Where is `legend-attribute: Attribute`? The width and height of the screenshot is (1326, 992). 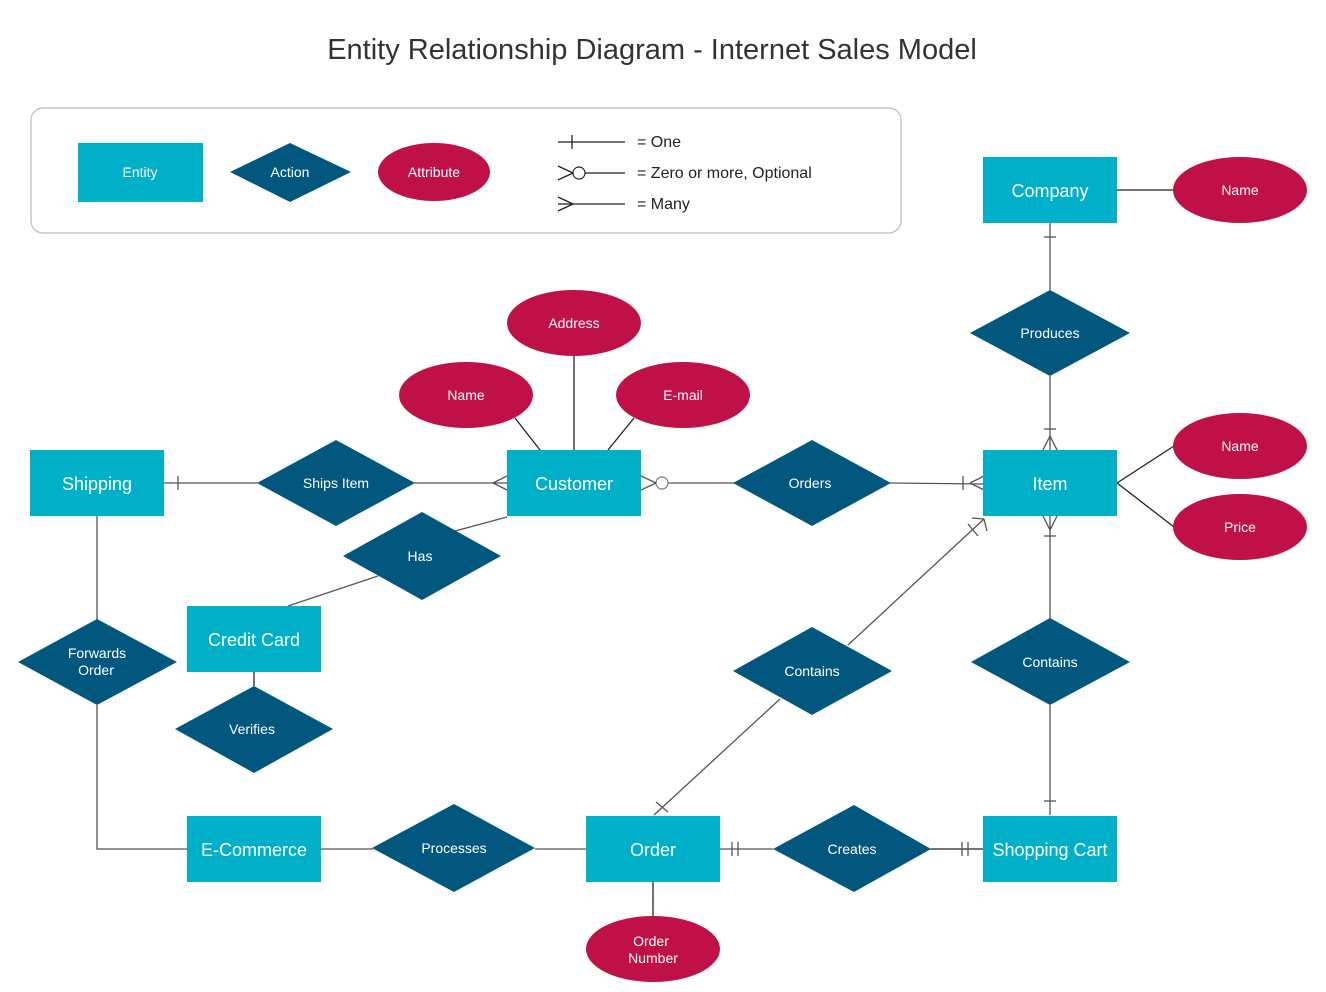 legend-attribute: Attribute is located at coordinates (434, 172).